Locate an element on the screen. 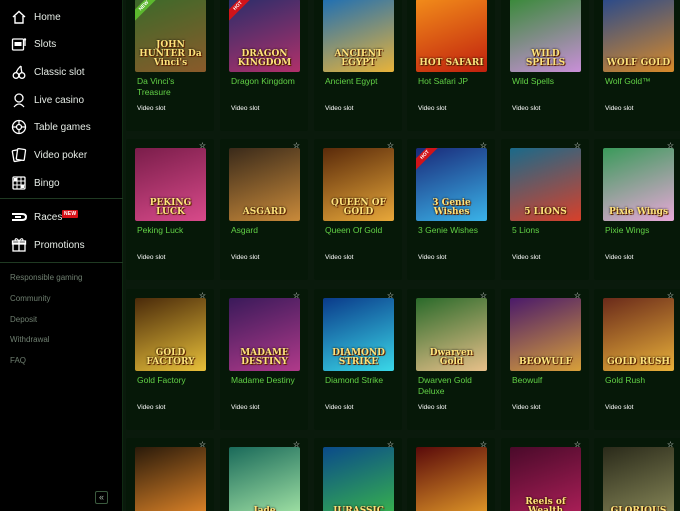 This screenshot has height=511, width=680. game-tile: Jade ☆ is located at coordinates (264, 474).